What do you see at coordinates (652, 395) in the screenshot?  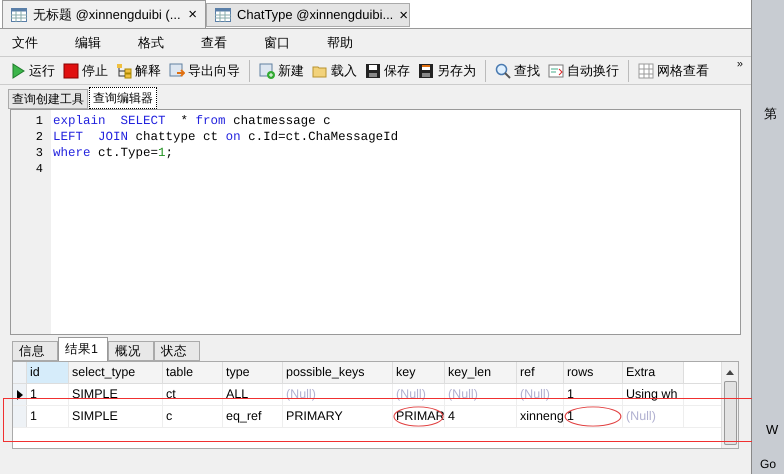 I see `cell-text: Using wh` at bounding box center [652, 395].